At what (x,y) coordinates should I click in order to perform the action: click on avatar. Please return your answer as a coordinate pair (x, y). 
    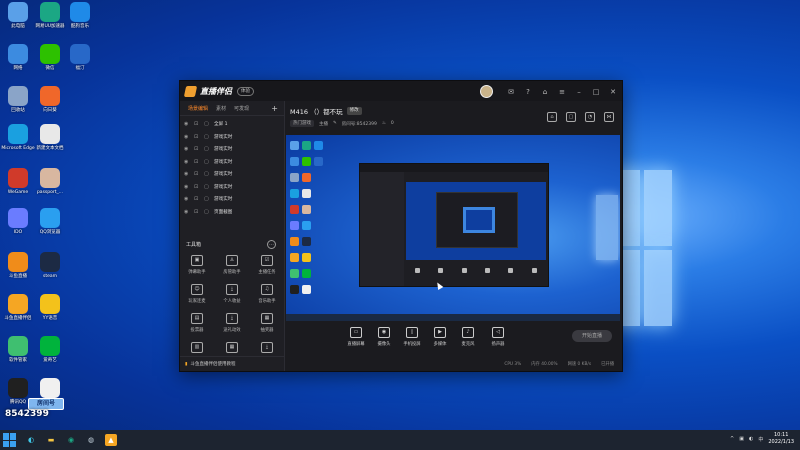
    Looking at the image, I should click on (486, 91).